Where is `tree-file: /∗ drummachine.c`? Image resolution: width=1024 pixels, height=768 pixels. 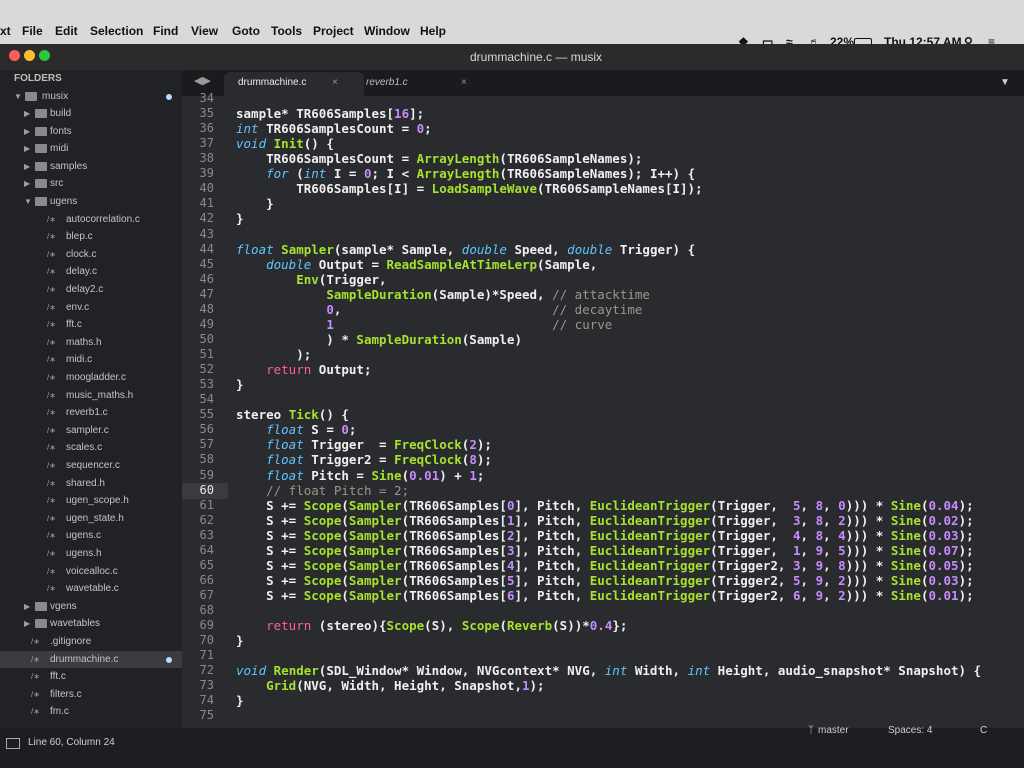
tree-file: /∗ drummachine.c is located at coordinates (91, 659).